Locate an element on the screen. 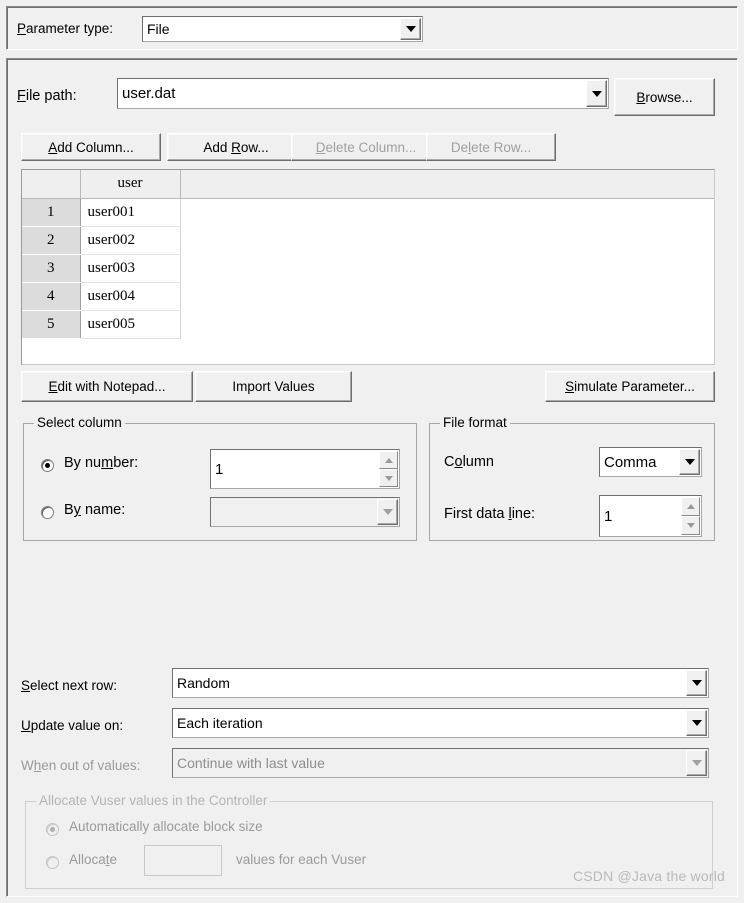 The width and height of the screenshot is (744, 903). table-cell: user003 is located at coordinates (130, 268).